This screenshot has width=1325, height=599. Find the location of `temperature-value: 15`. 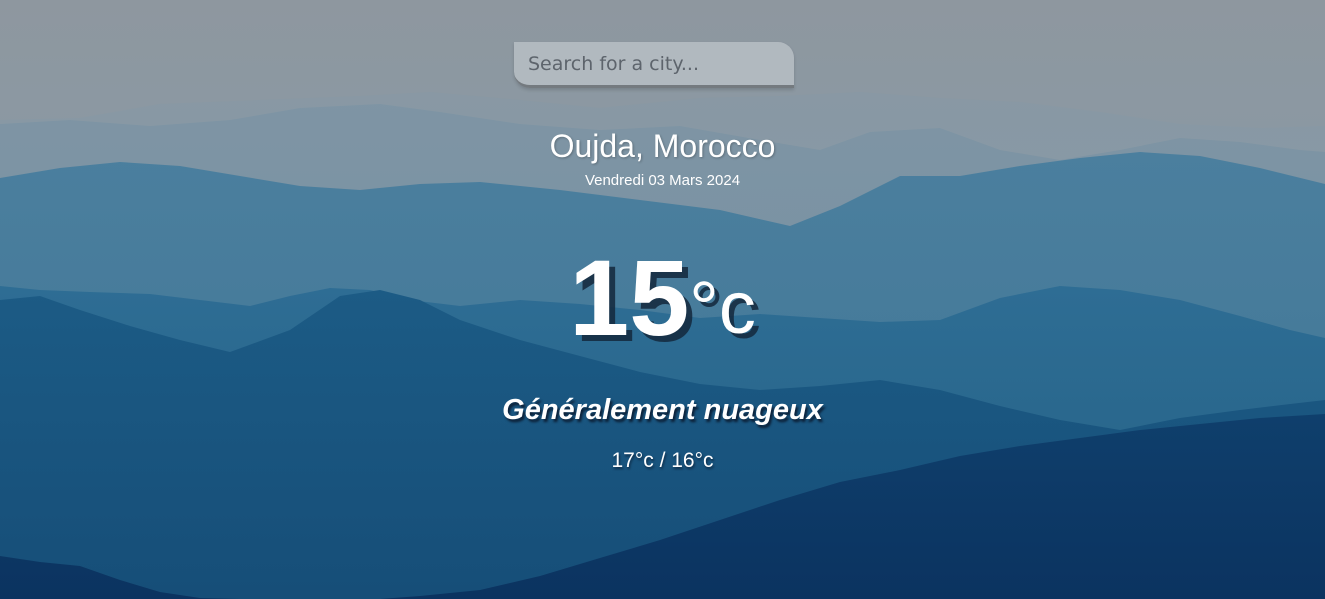

temperature-value: 15 is located at coordinates (629, 297).